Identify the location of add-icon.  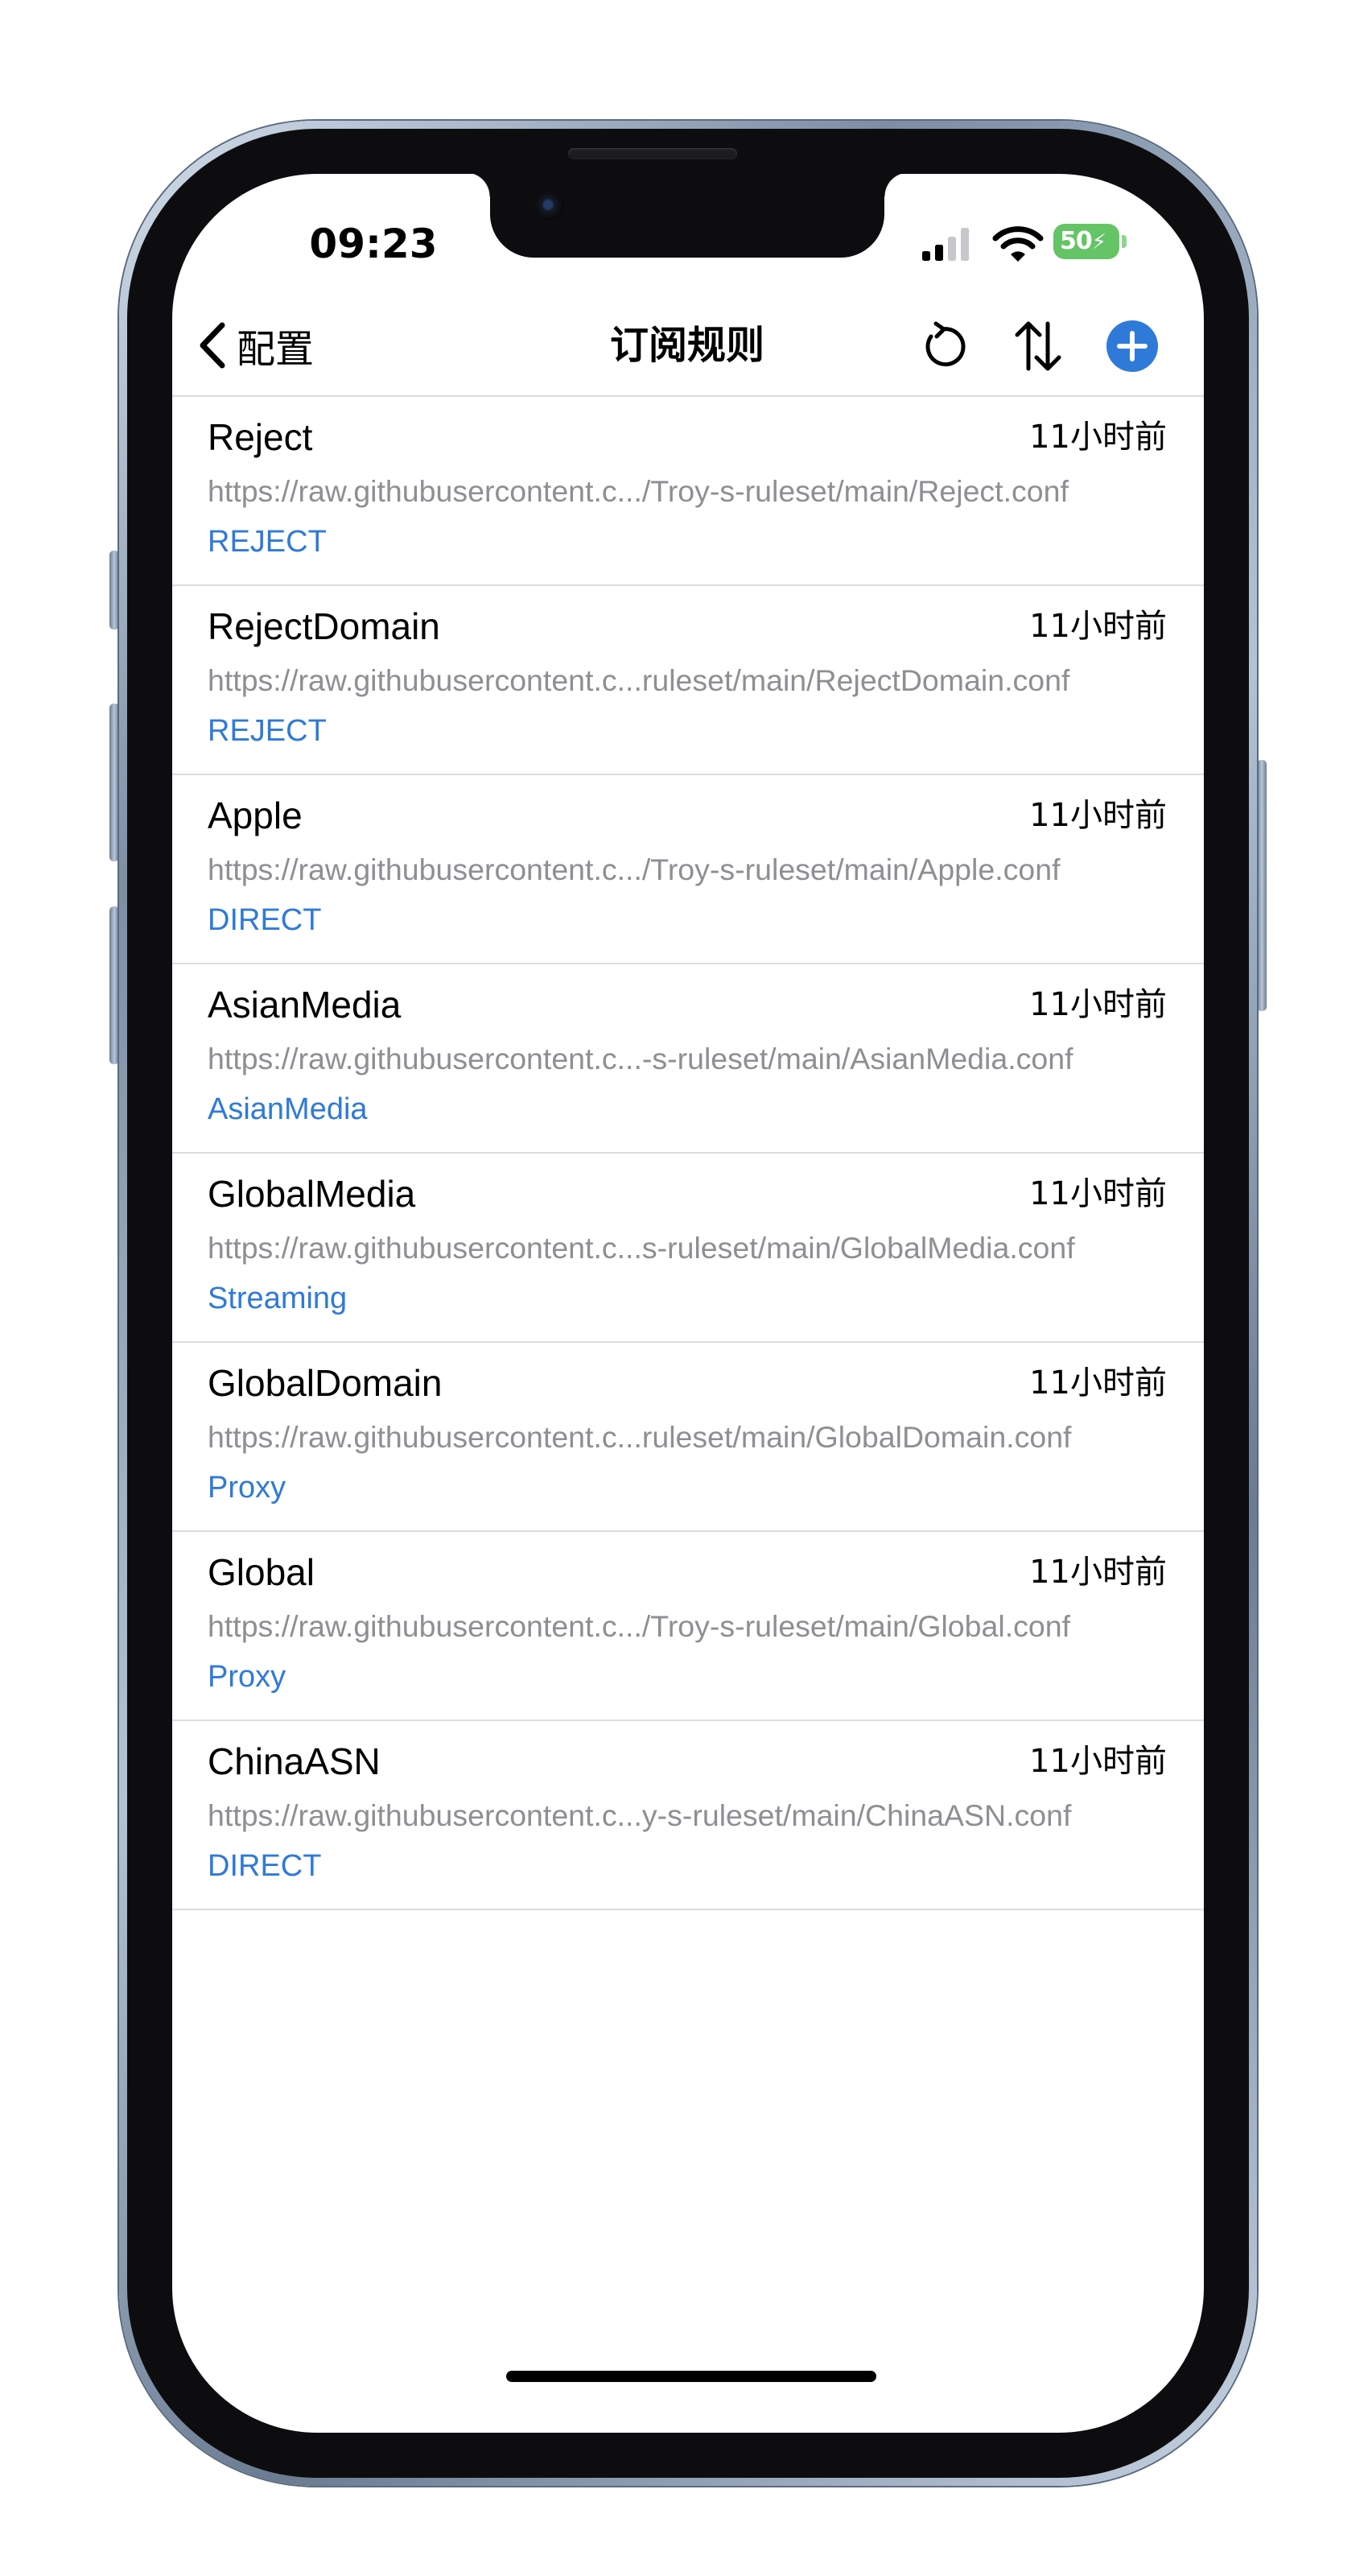
(1132, 346).